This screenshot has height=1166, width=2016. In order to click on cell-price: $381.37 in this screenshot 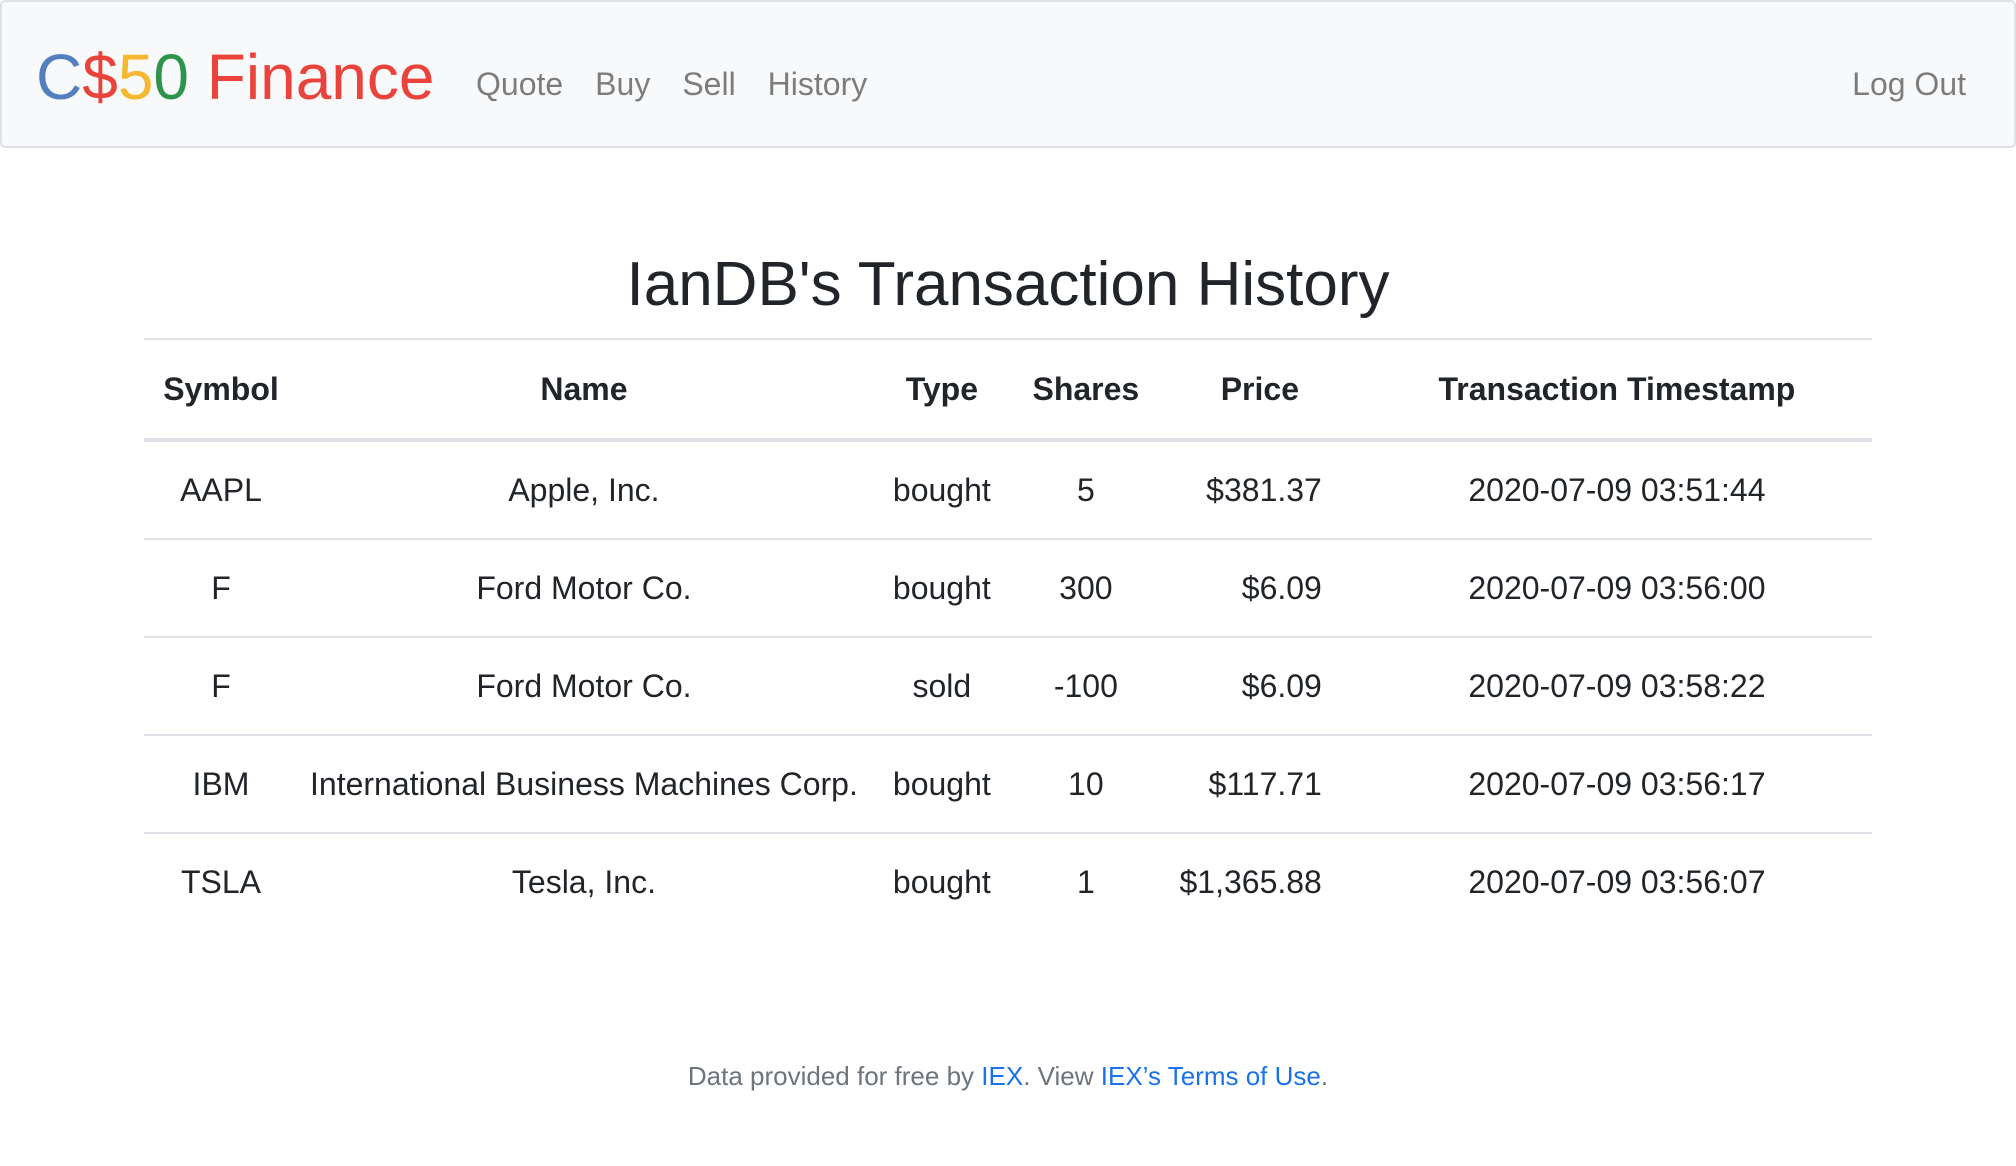, I will do `click(1259, 490)`.